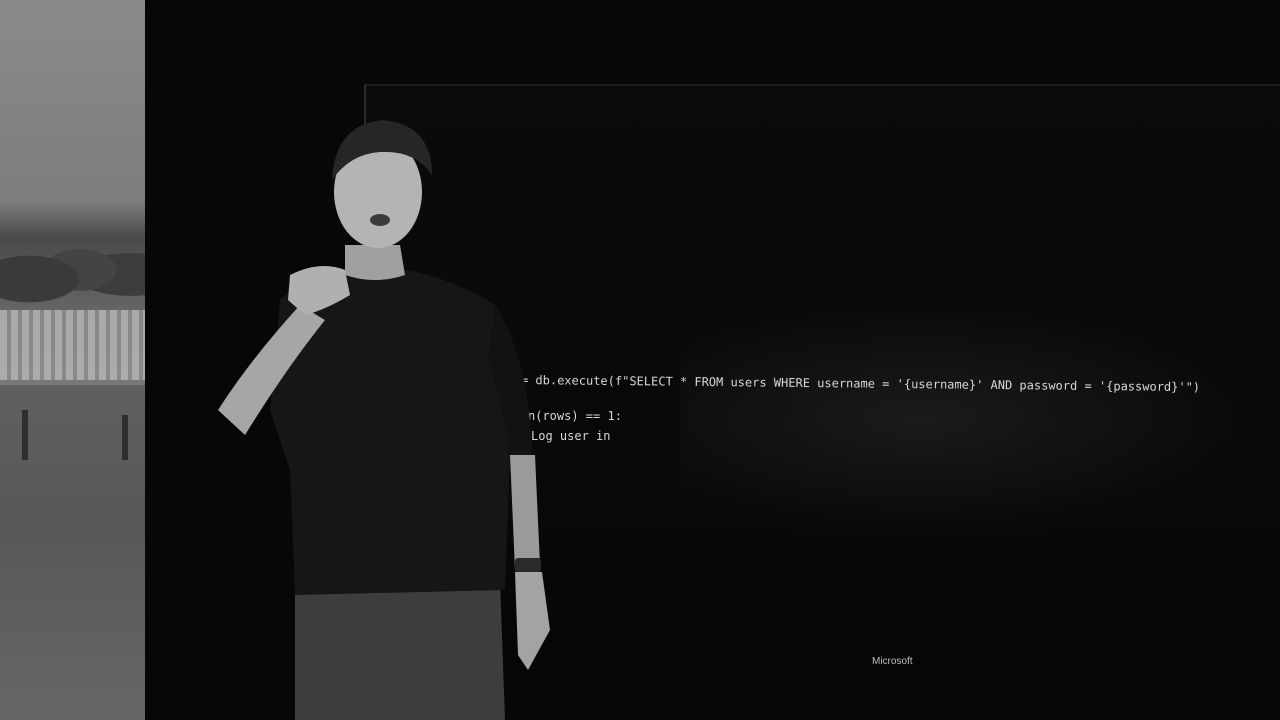 The width and height of the screenshot is (1280, 720). I want to click on presenter-mouth, so click(380, 220).